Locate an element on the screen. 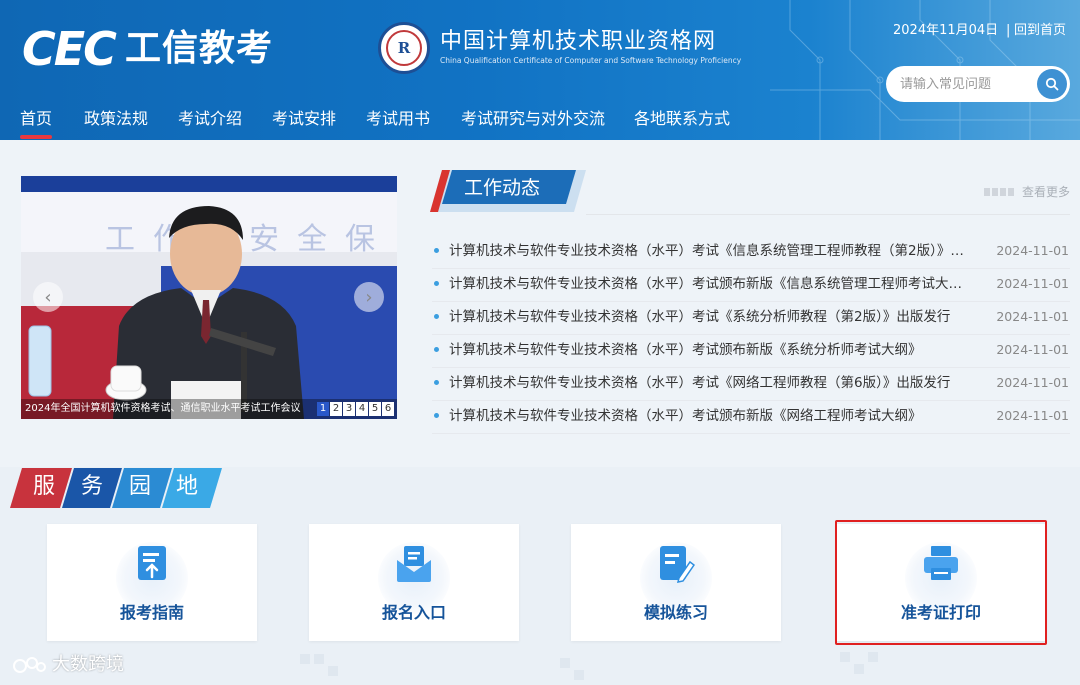  chevron-left-icon: ‹ is located at coordinates (48, 297).